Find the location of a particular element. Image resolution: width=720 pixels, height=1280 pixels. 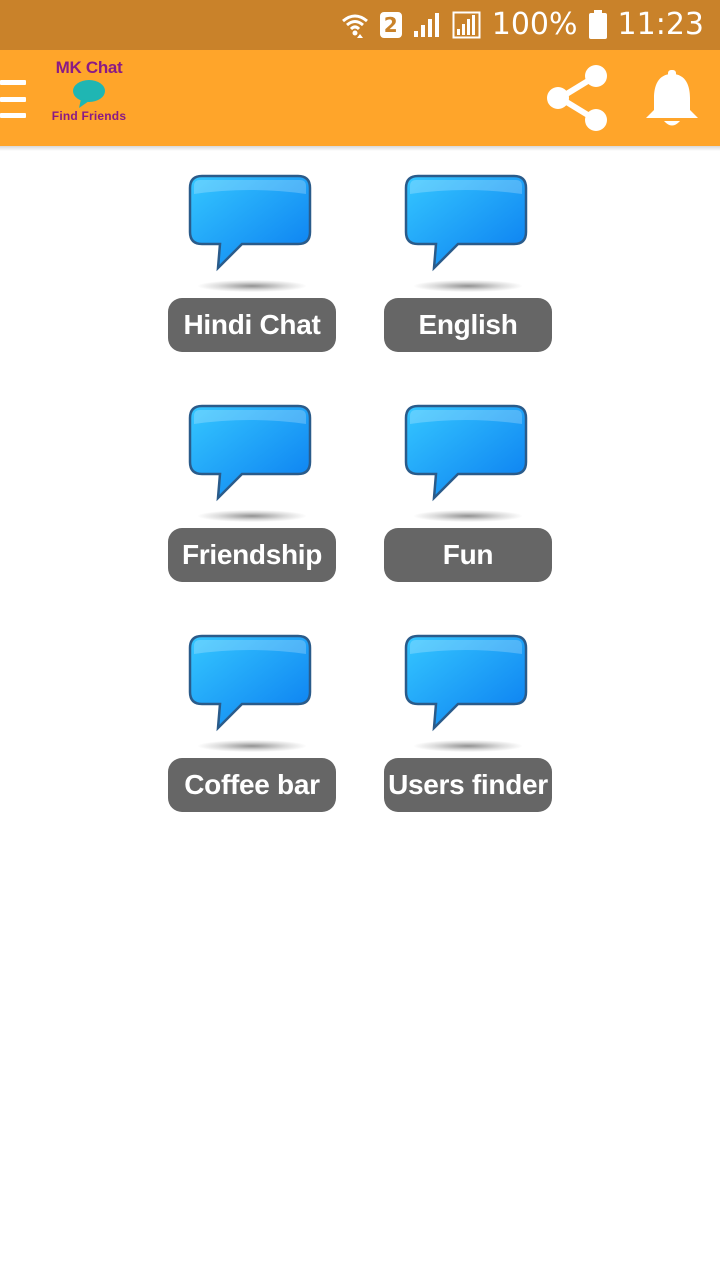

menu-button is located at coordinates (14, 99).